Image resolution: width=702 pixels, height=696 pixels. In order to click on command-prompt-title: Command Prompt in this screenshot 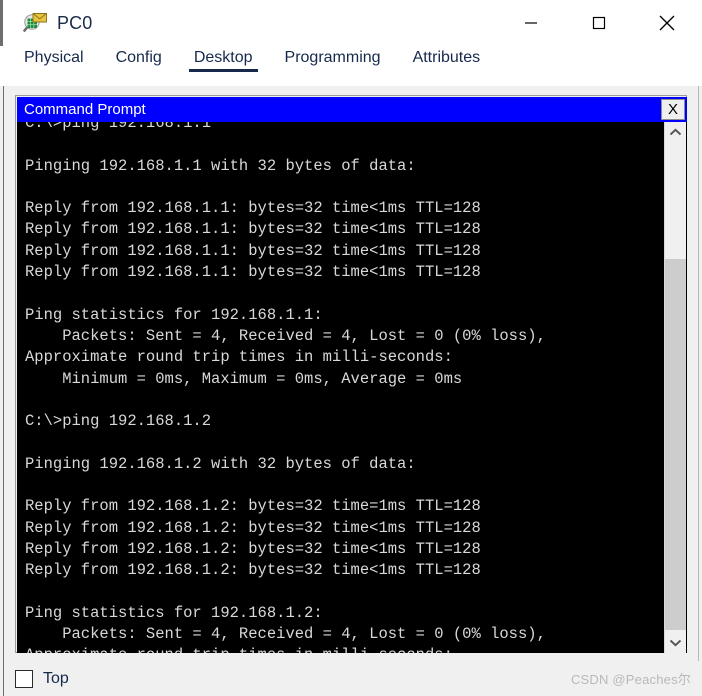, I will do `click(85, 109)`.